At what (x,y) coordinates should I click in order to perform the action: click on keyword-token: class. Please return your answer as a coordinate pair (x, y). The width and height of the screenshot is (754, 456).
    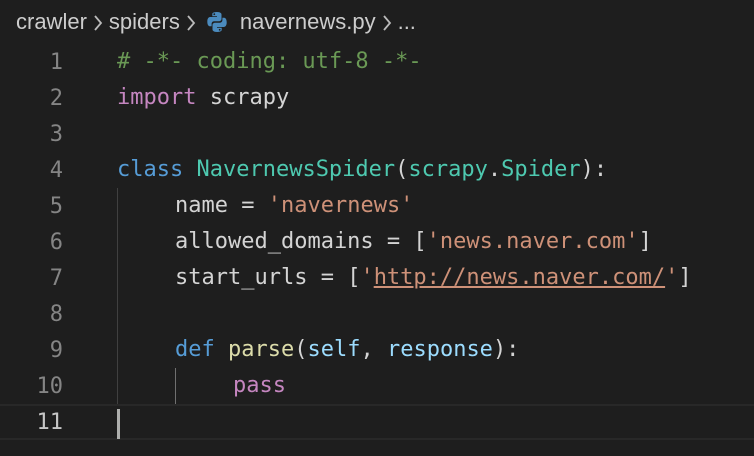
    Looking at the image, I should click on (150, 169).